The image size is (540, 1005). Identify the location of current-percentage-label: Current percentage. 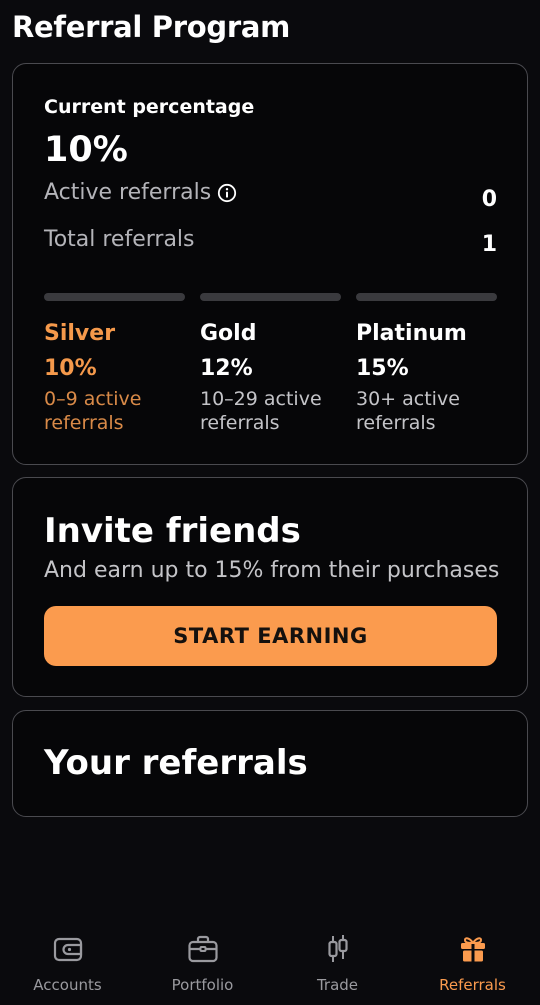
(149, 107).